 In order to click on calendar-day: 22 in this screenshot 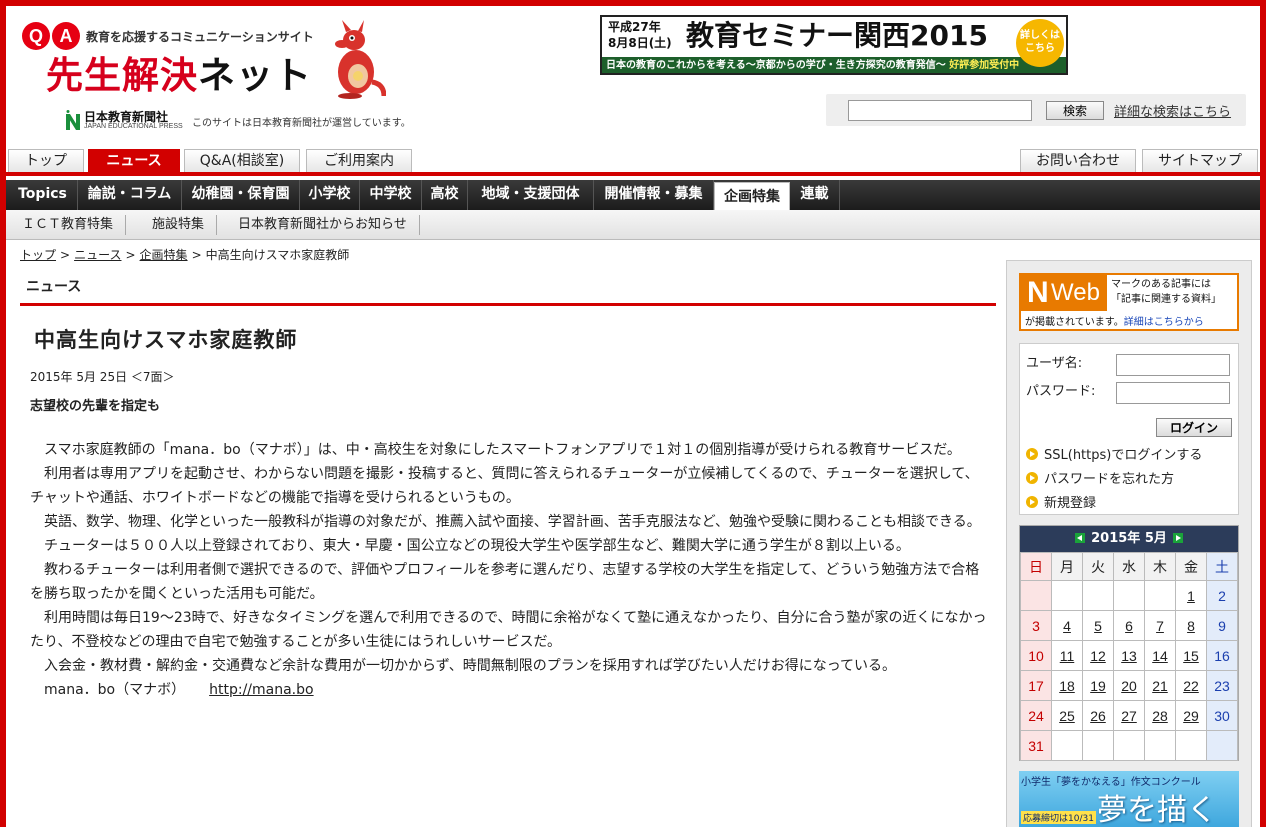, I will do `click(1191, 685)`.